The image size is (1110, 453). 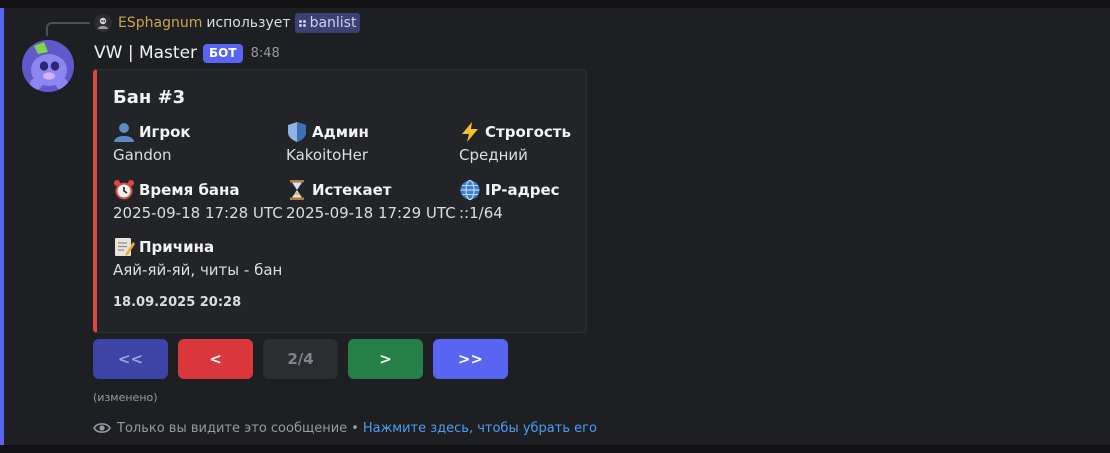 What do you see at coordinates (160, 23) in the screenshot?
I see `reply-author: ESphagnum` at bounding box center [160, 23].